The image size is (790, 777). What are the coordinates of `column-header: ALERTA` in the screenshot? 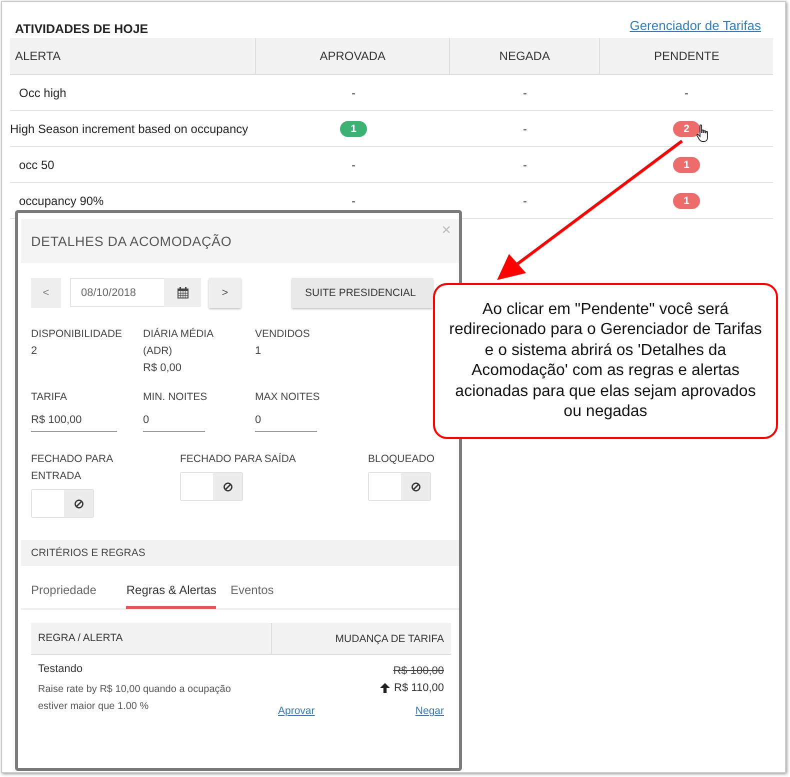 It's located at (133, 56).